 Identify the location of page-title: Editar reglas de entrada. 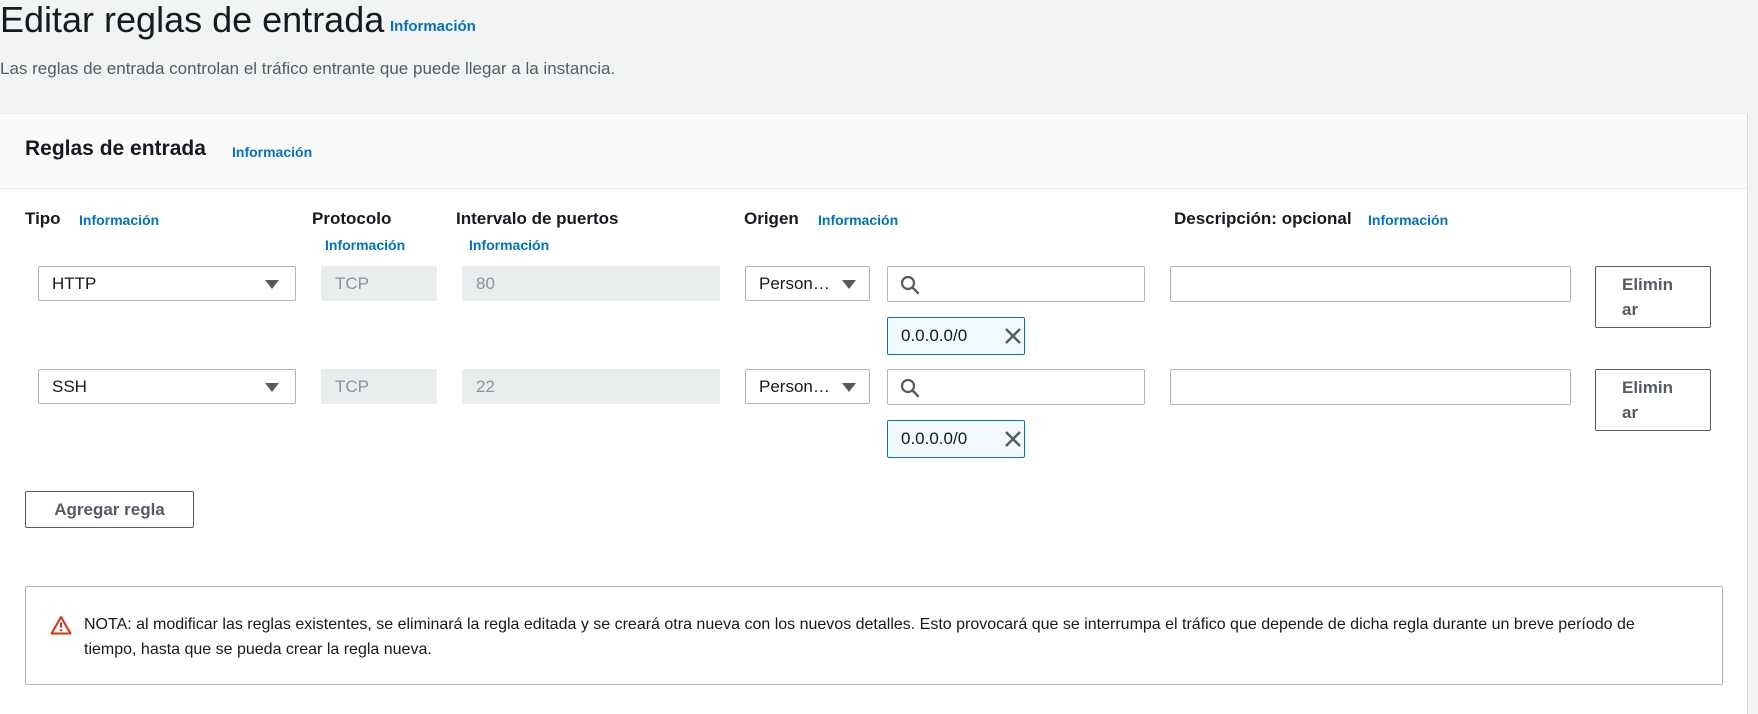
(192, 20).